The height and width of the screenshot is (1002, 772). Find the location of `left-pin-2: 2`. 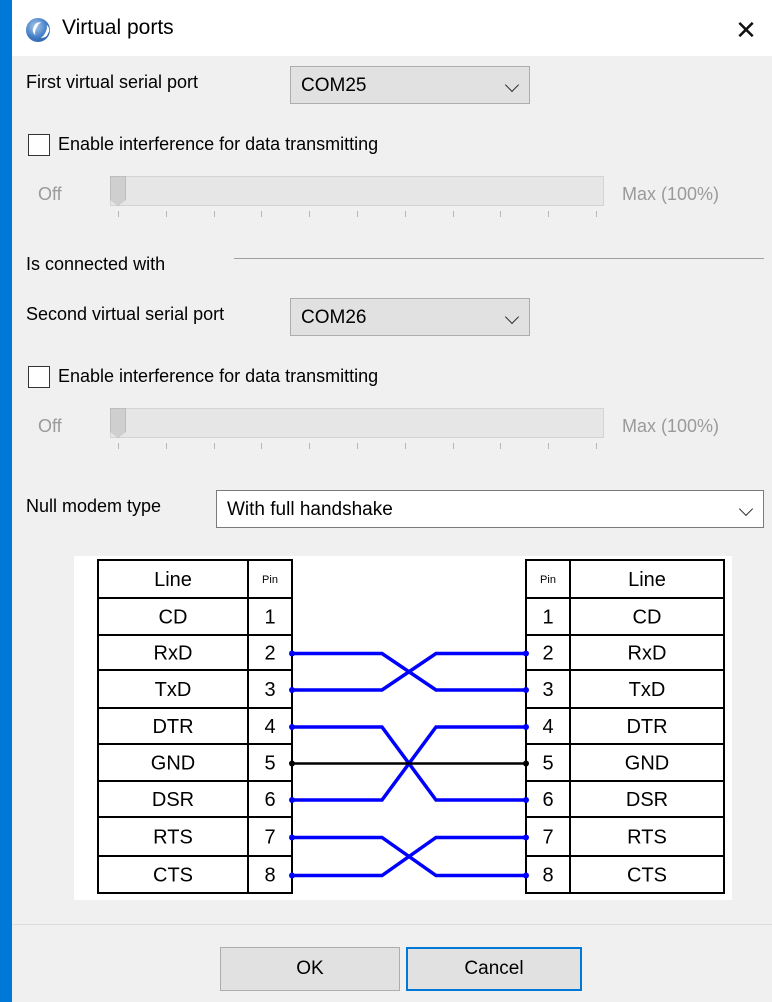

left-pin-2: 2 is located at coordinates (269, 654).